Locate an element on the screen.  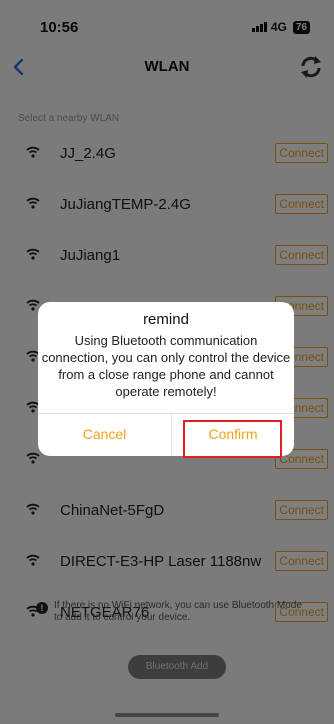
confirm-highlight-box is located at coordinates (232, 439).